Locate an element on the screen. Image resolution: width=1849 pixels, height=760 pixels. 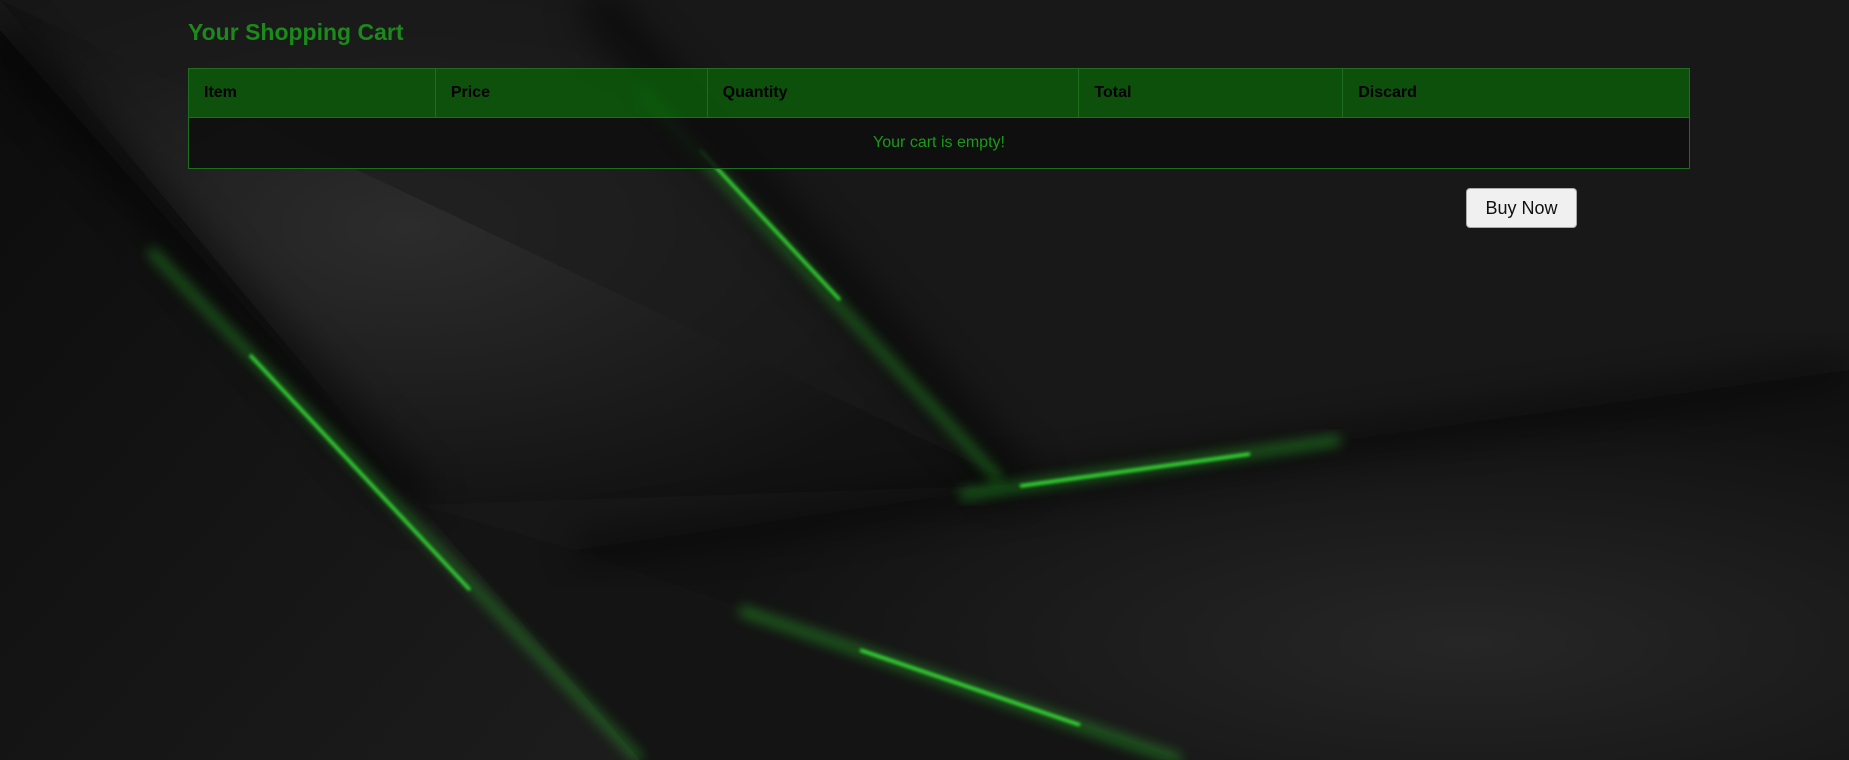
buy-now-button: Buy Now is located at coordinates (1521, 208).